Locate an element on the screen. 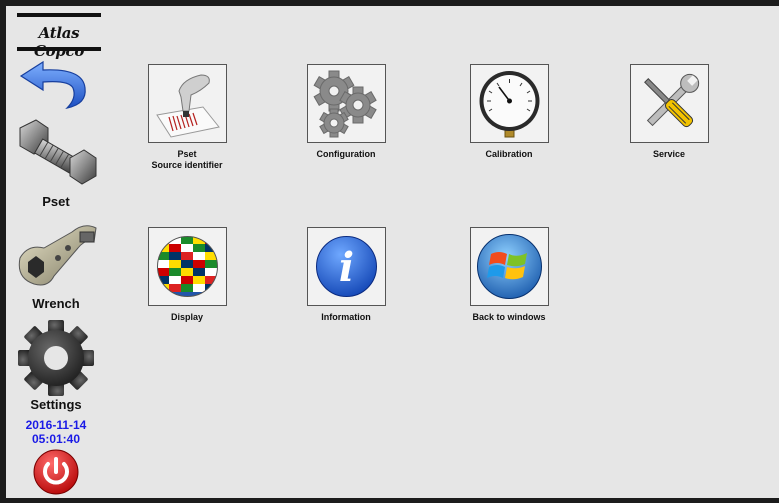 This screenshot has height=503, width=779. windows-logo-icon is located at coordinates (509, 266).